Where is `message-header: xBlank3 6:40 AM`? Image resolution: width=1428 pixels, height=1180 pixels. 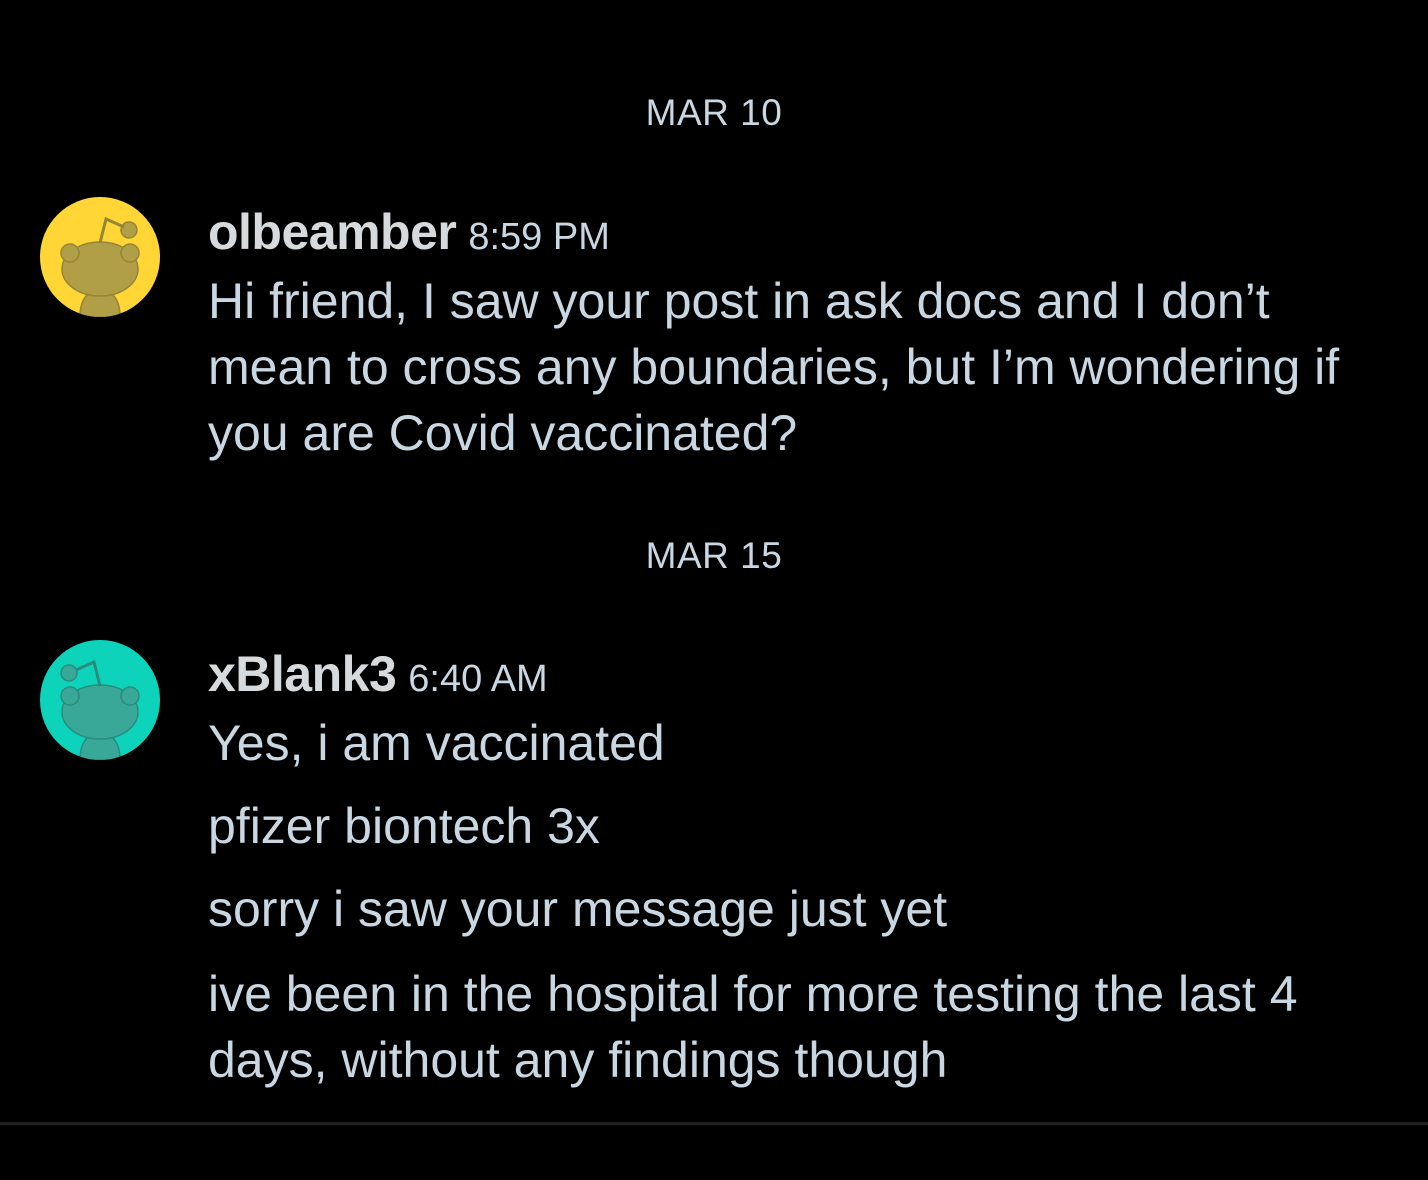 message-header: xBlank3 6:40 AM is located at coordinates (378, 674).